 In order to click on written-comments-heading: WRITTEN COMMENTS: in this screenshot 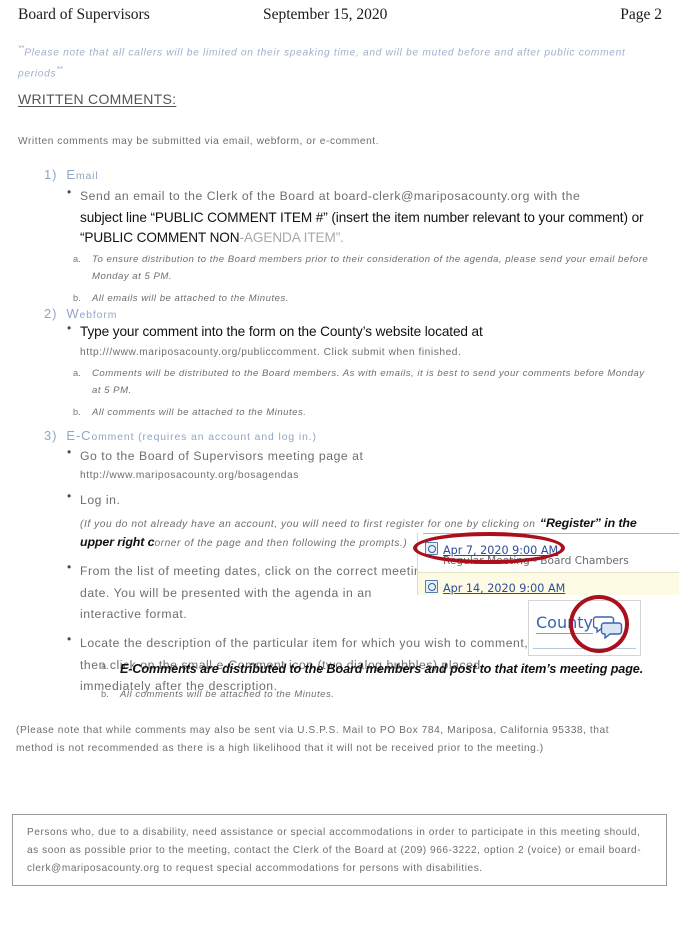, I will do `click(97, 99)`.